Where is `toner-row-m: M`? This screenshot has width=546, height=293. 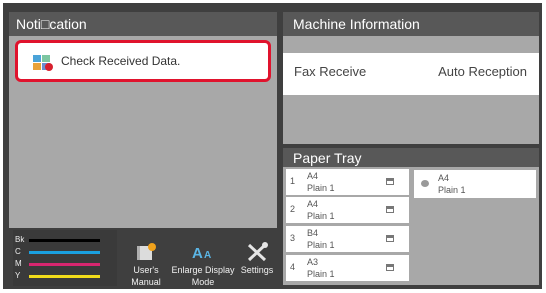
toner-row-m: M is located at coordinates (65, 264).